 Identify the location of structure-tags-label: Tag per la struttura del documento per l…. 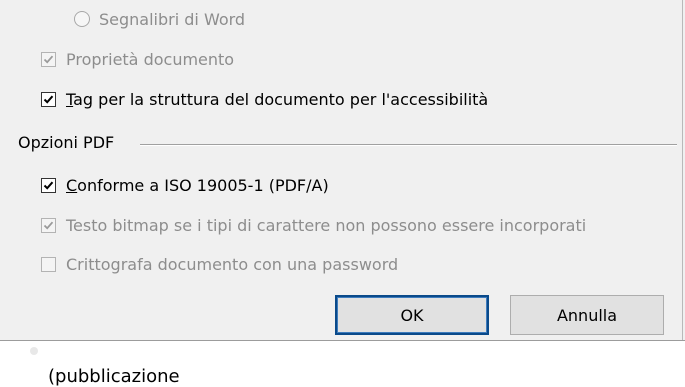
(277, 99).